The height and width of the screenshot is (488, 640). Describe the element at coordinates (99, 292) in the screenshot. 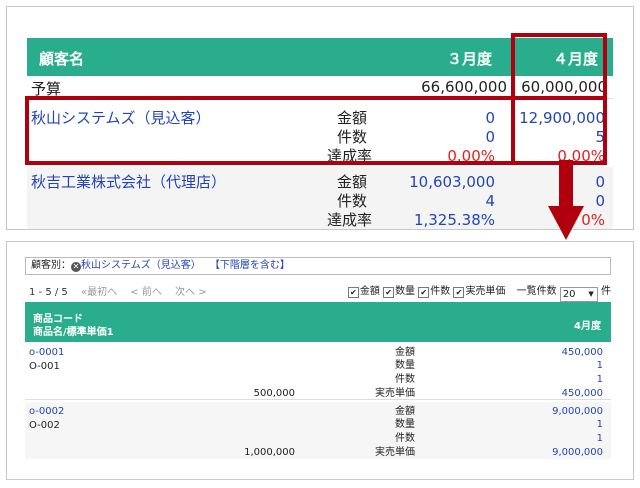

I see `pager-first: «最初へ` at that location.